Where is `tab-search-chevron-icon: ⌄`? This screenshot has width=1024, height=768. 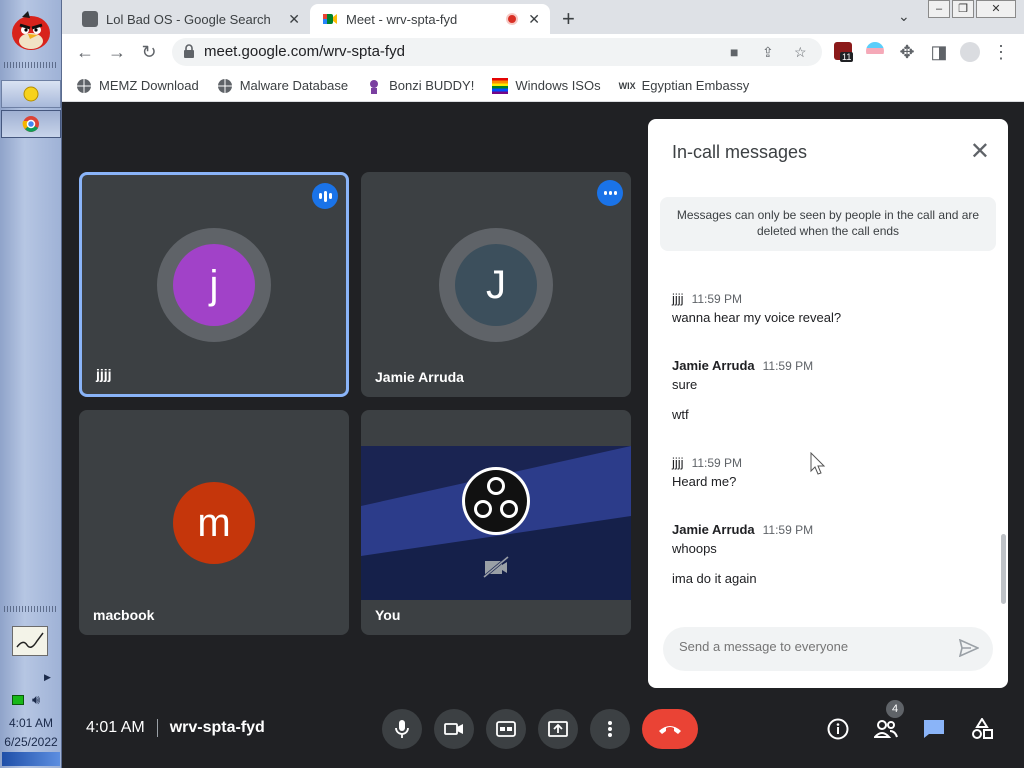
tab-search-chevron-icon: ⌄ is located at coordinates (904, 16).